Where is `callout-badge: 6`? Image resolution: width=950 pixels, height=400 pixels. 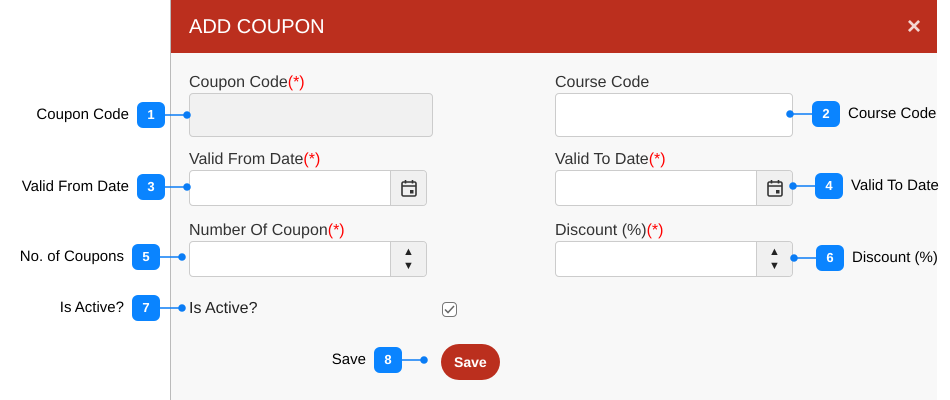
callout-badge: 6 is located at coordinates (830, 258).